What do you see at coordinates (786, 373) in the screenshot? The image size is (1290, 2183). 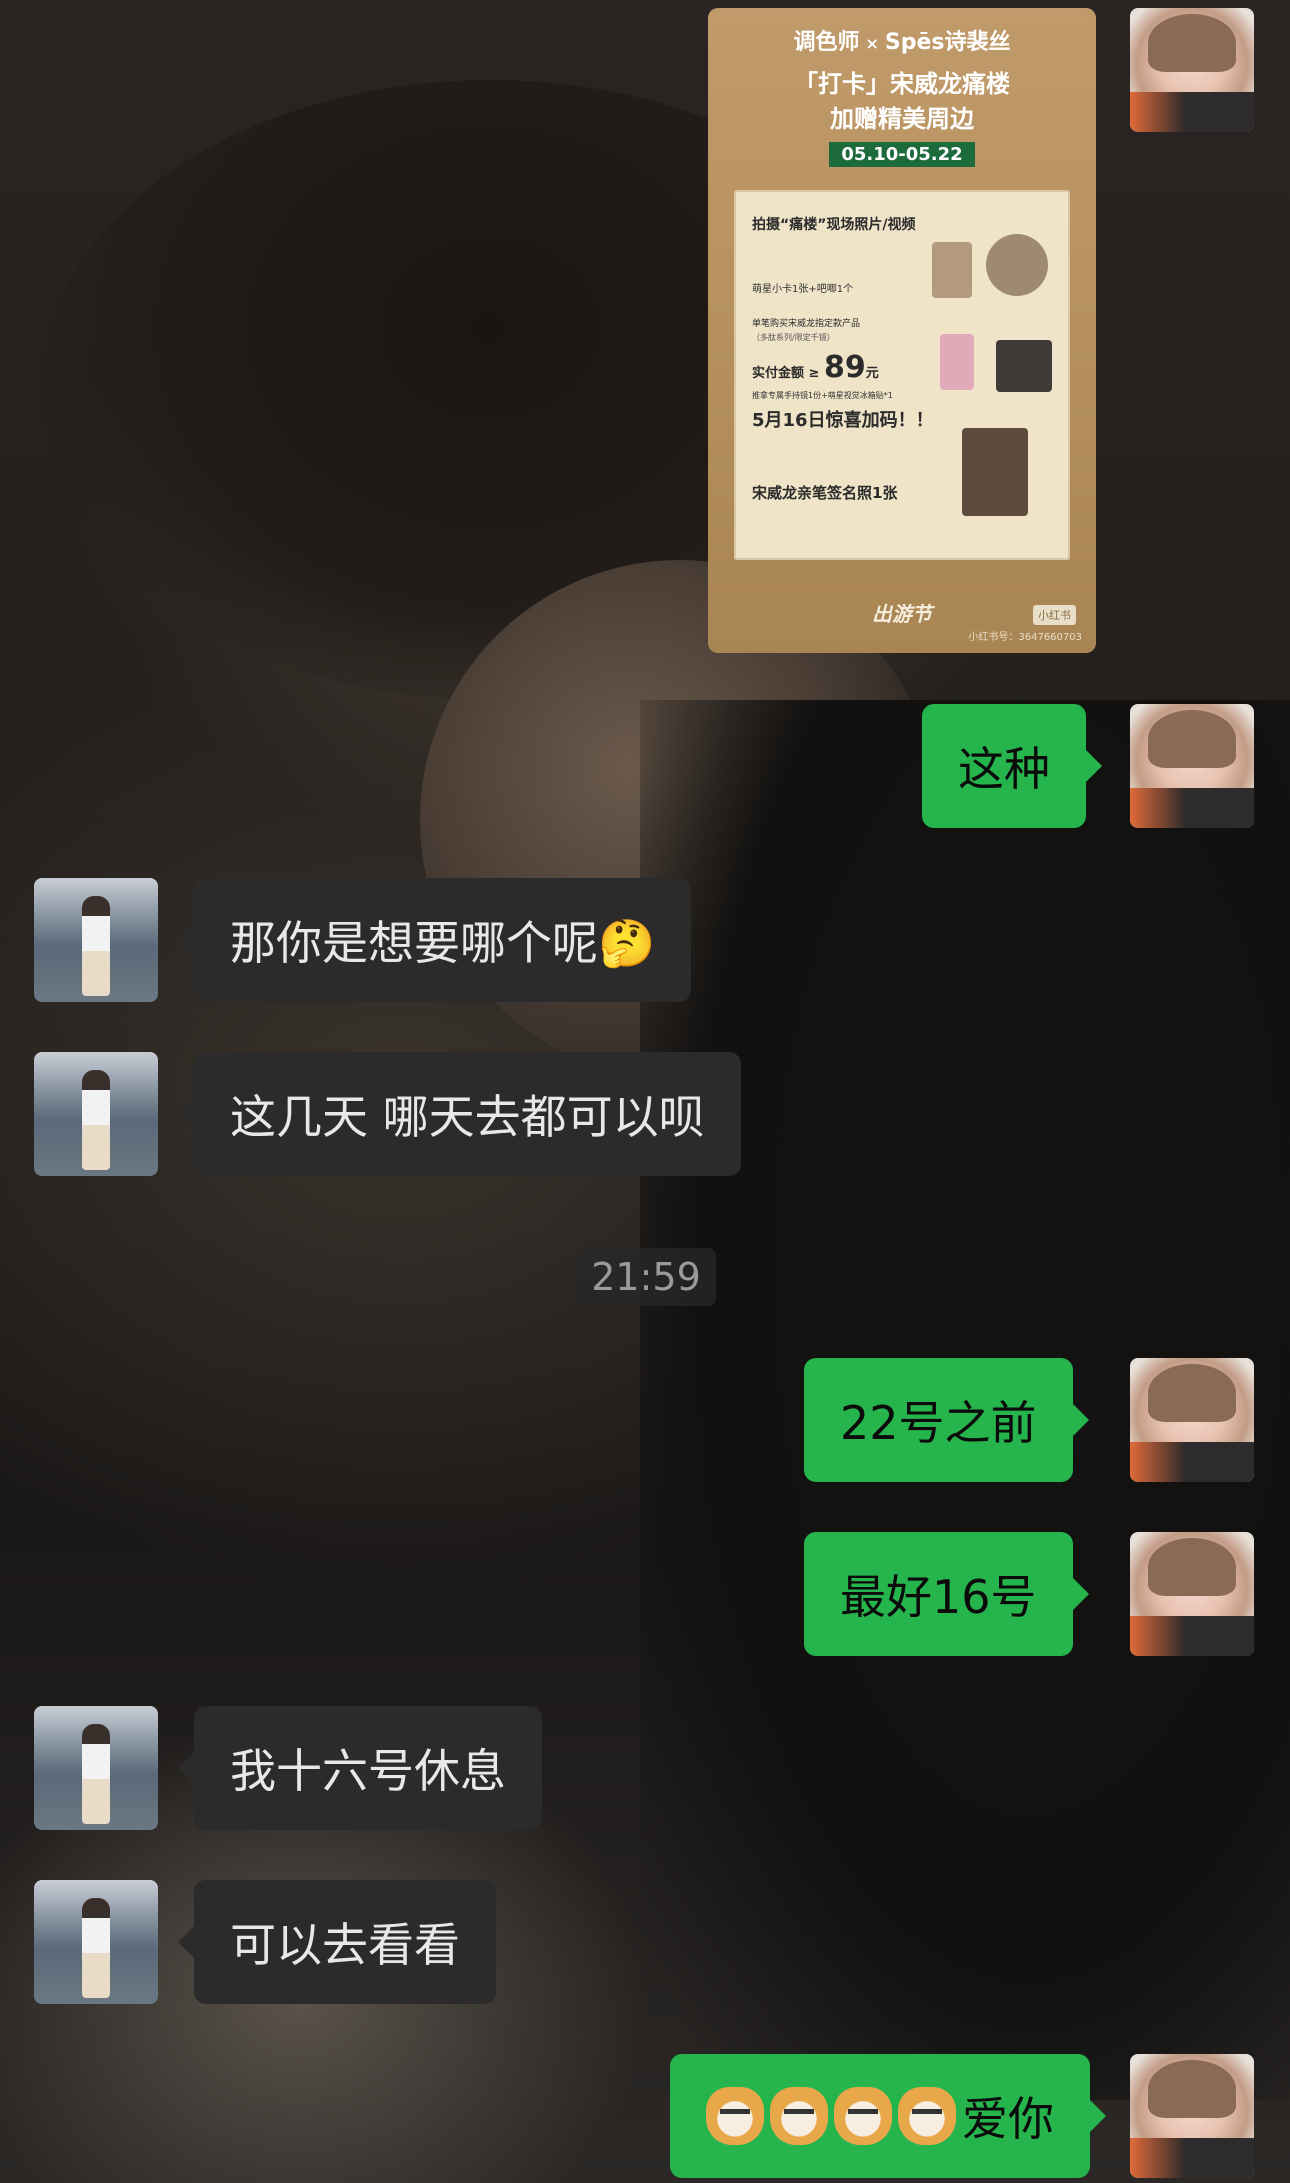 I see `price-label: 实付金额 ≥` at bounding box center [786, 373].